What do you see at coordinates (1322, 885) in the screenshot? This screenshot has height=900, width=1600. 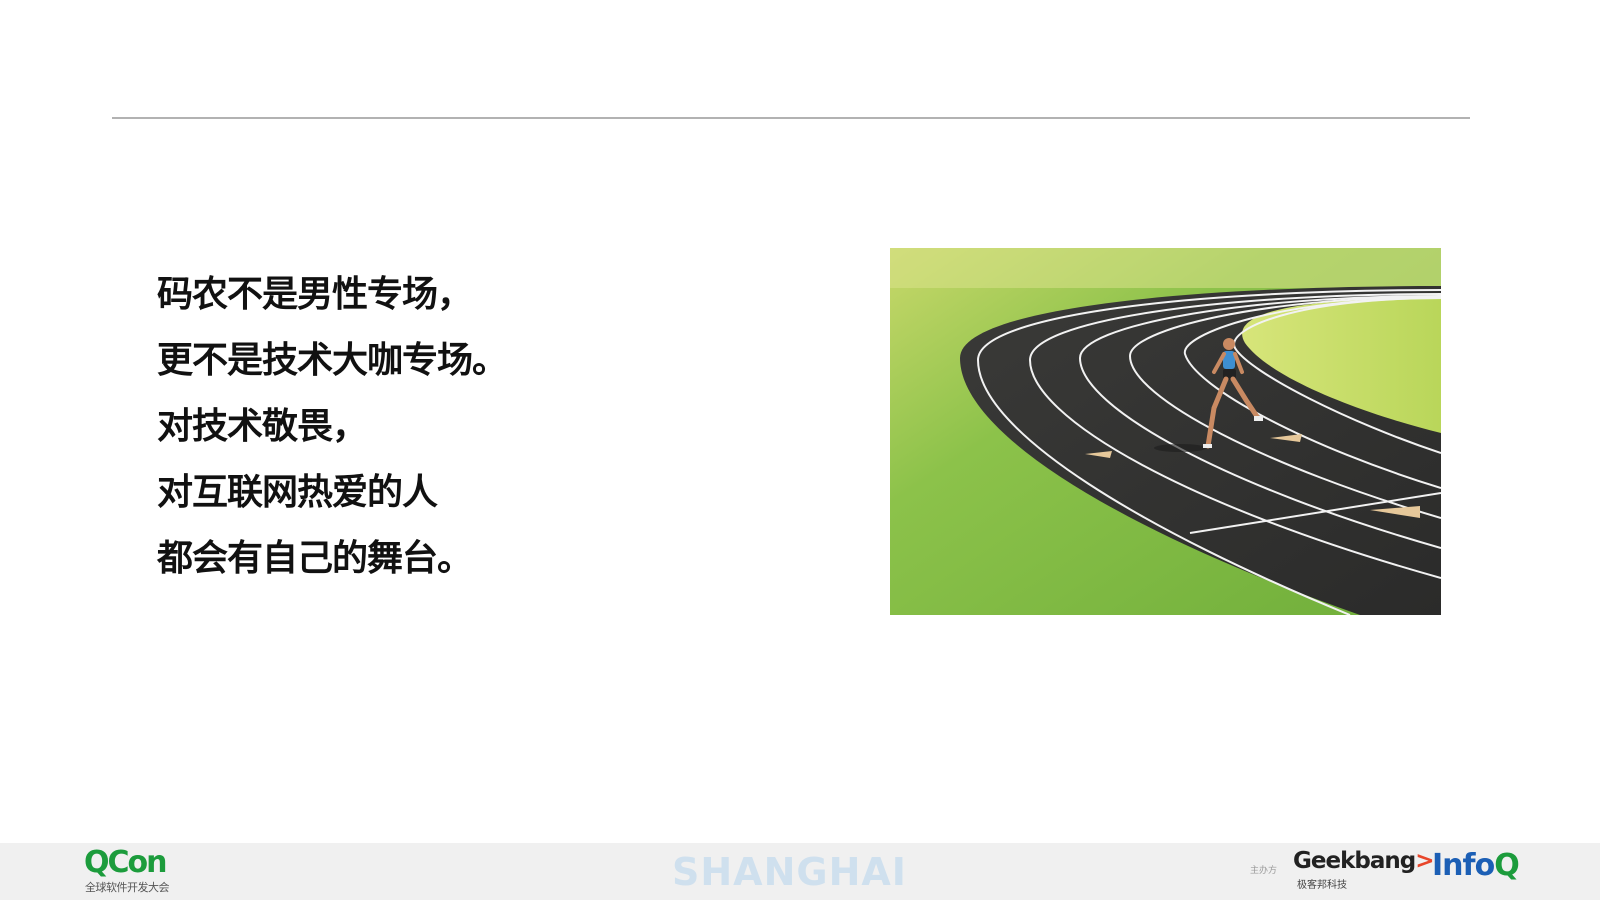 I see `geekbang-logo-subtitle: 极客邦科技` at bounding box center [1322, 885].